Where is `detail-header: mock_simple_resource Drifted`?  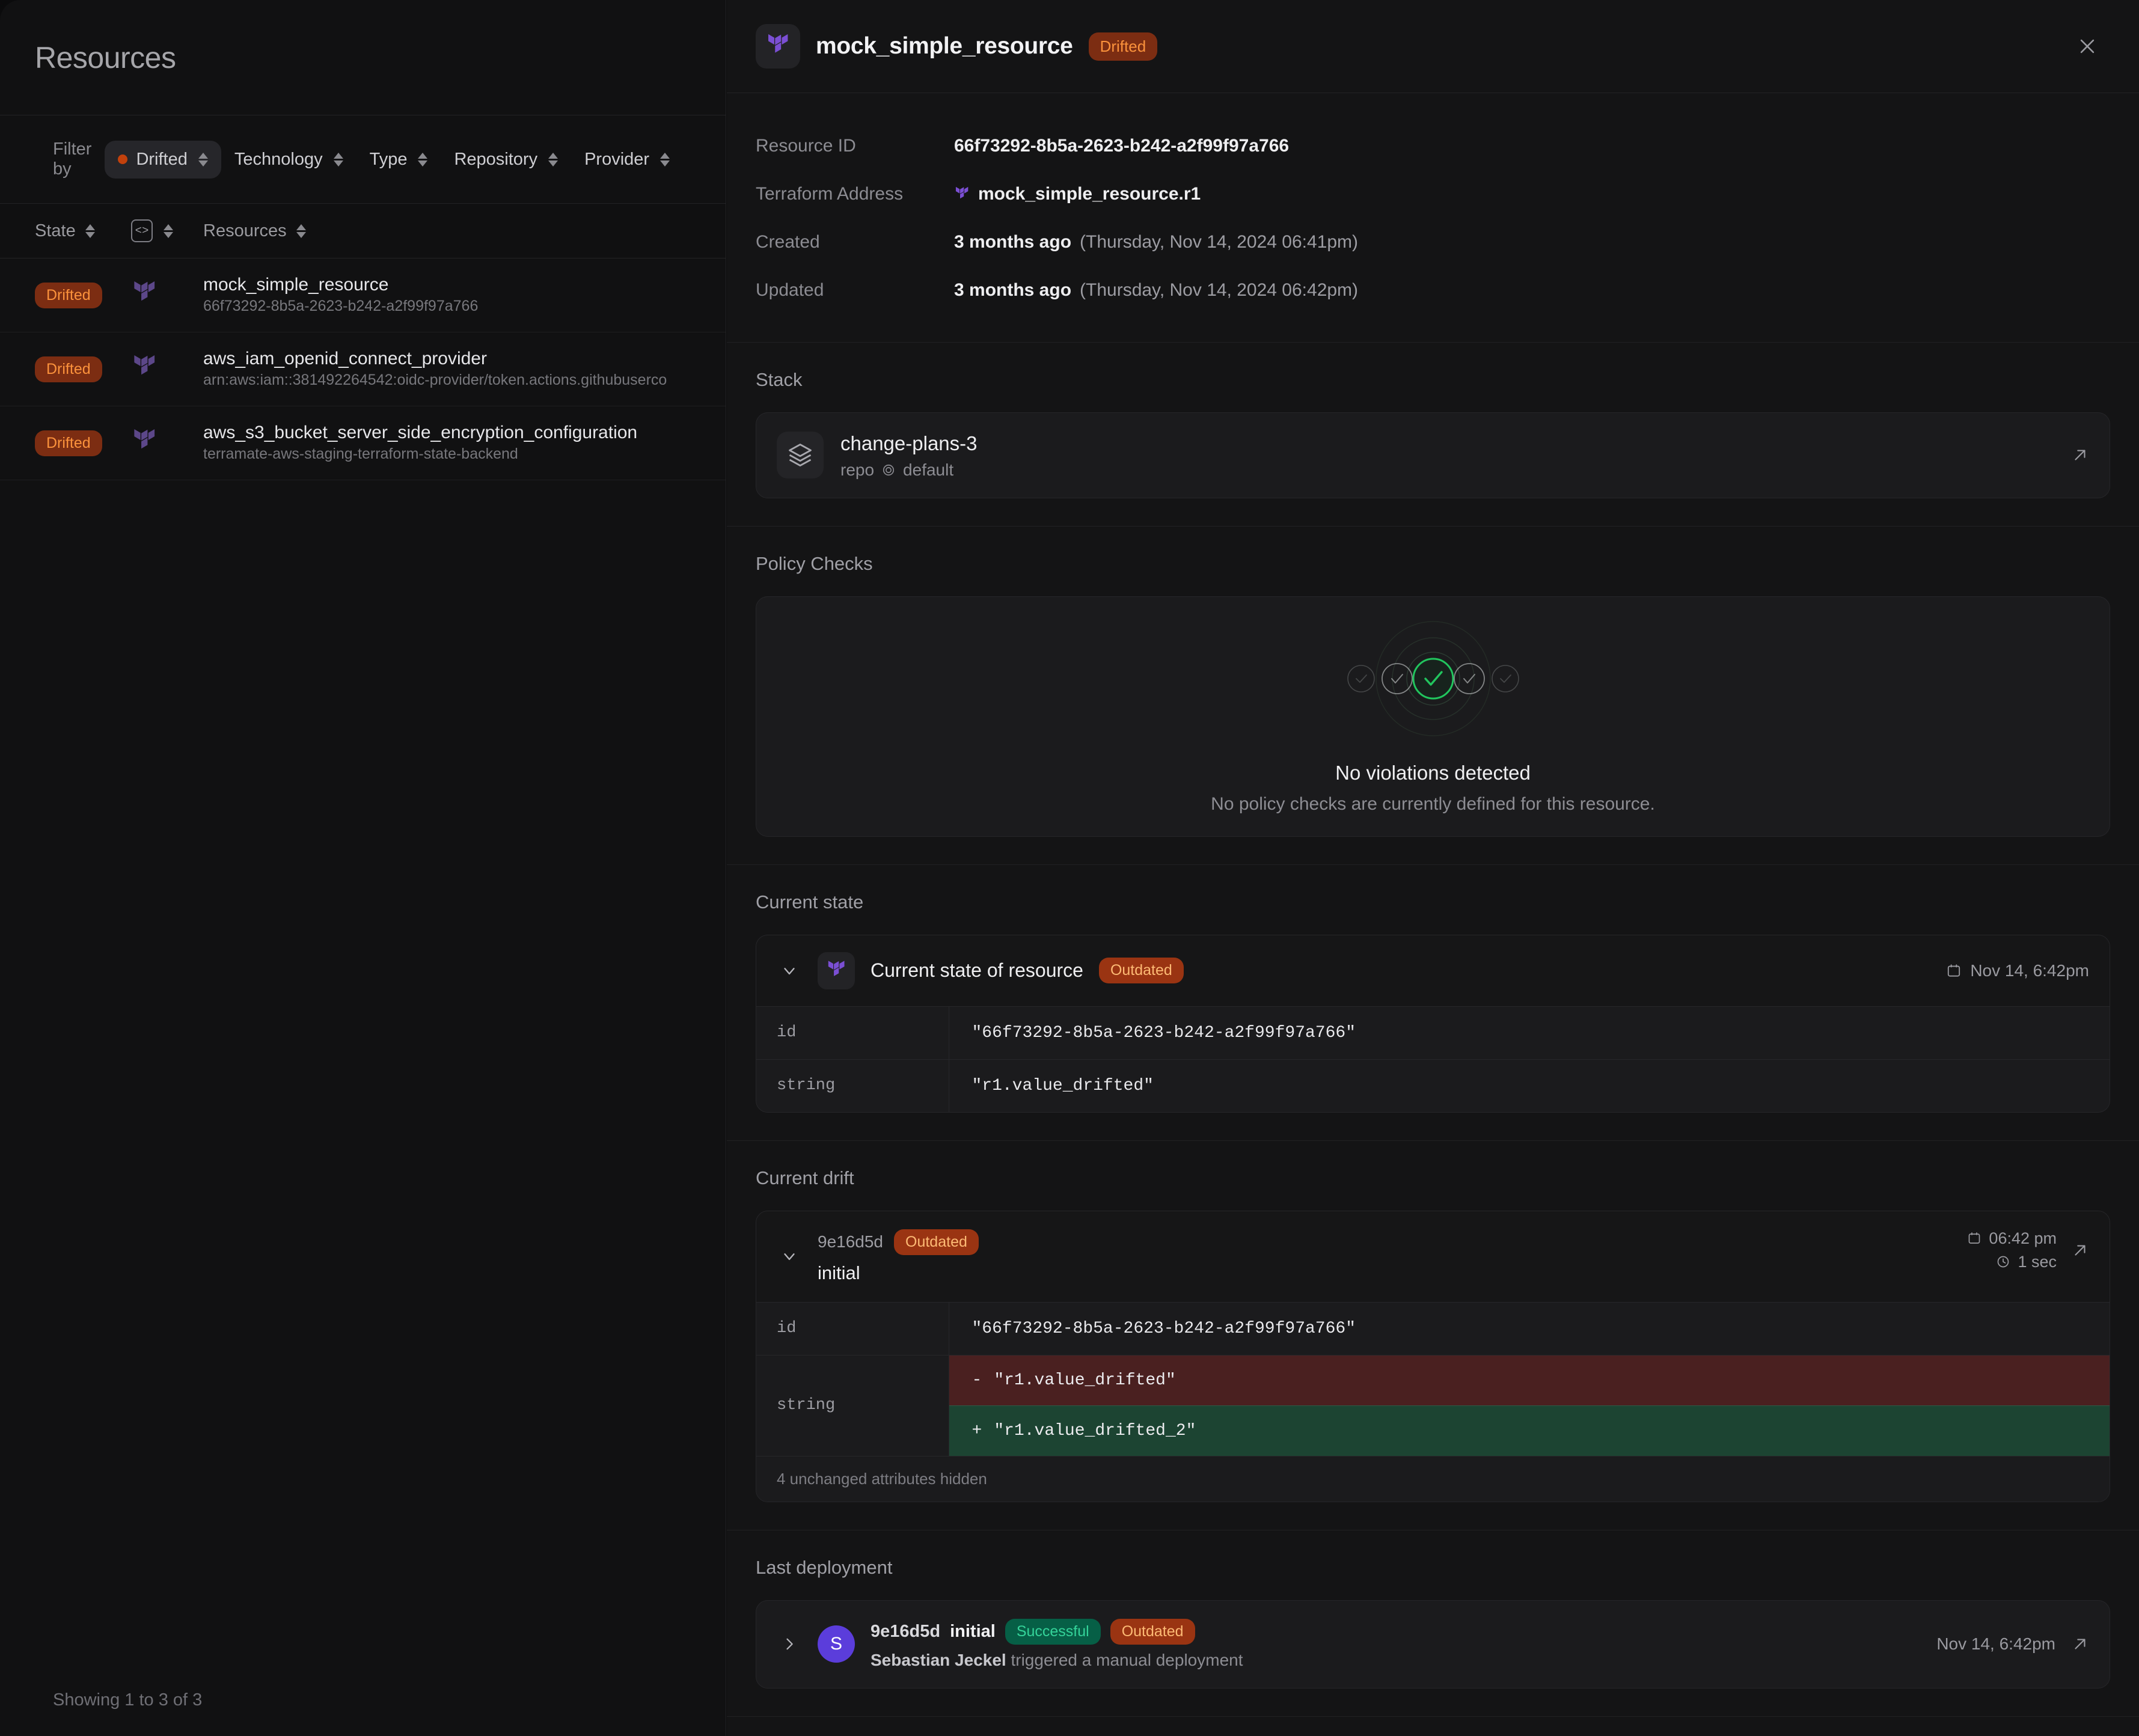 detail-header: mock_simple_resource Drifted is located at coordinates (1433, 47).